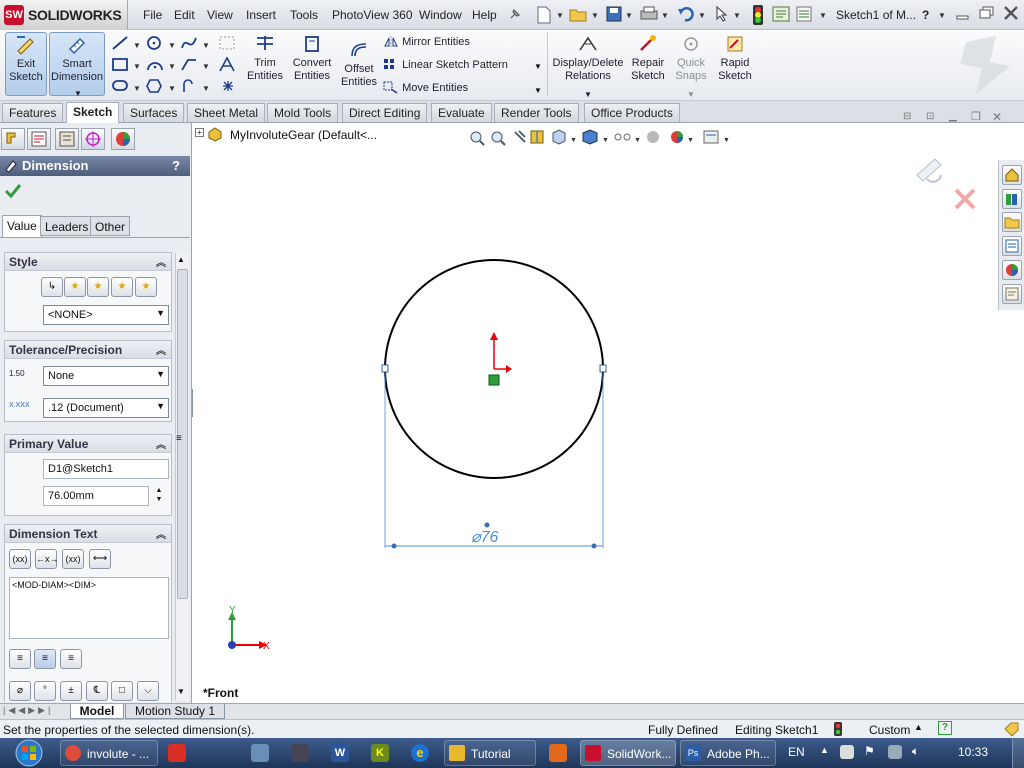  What do you see at coordinates (1012, 222) in the screenshot?
I see `task-pane-file-explorer-icon` at bounding box center [1012, 222].